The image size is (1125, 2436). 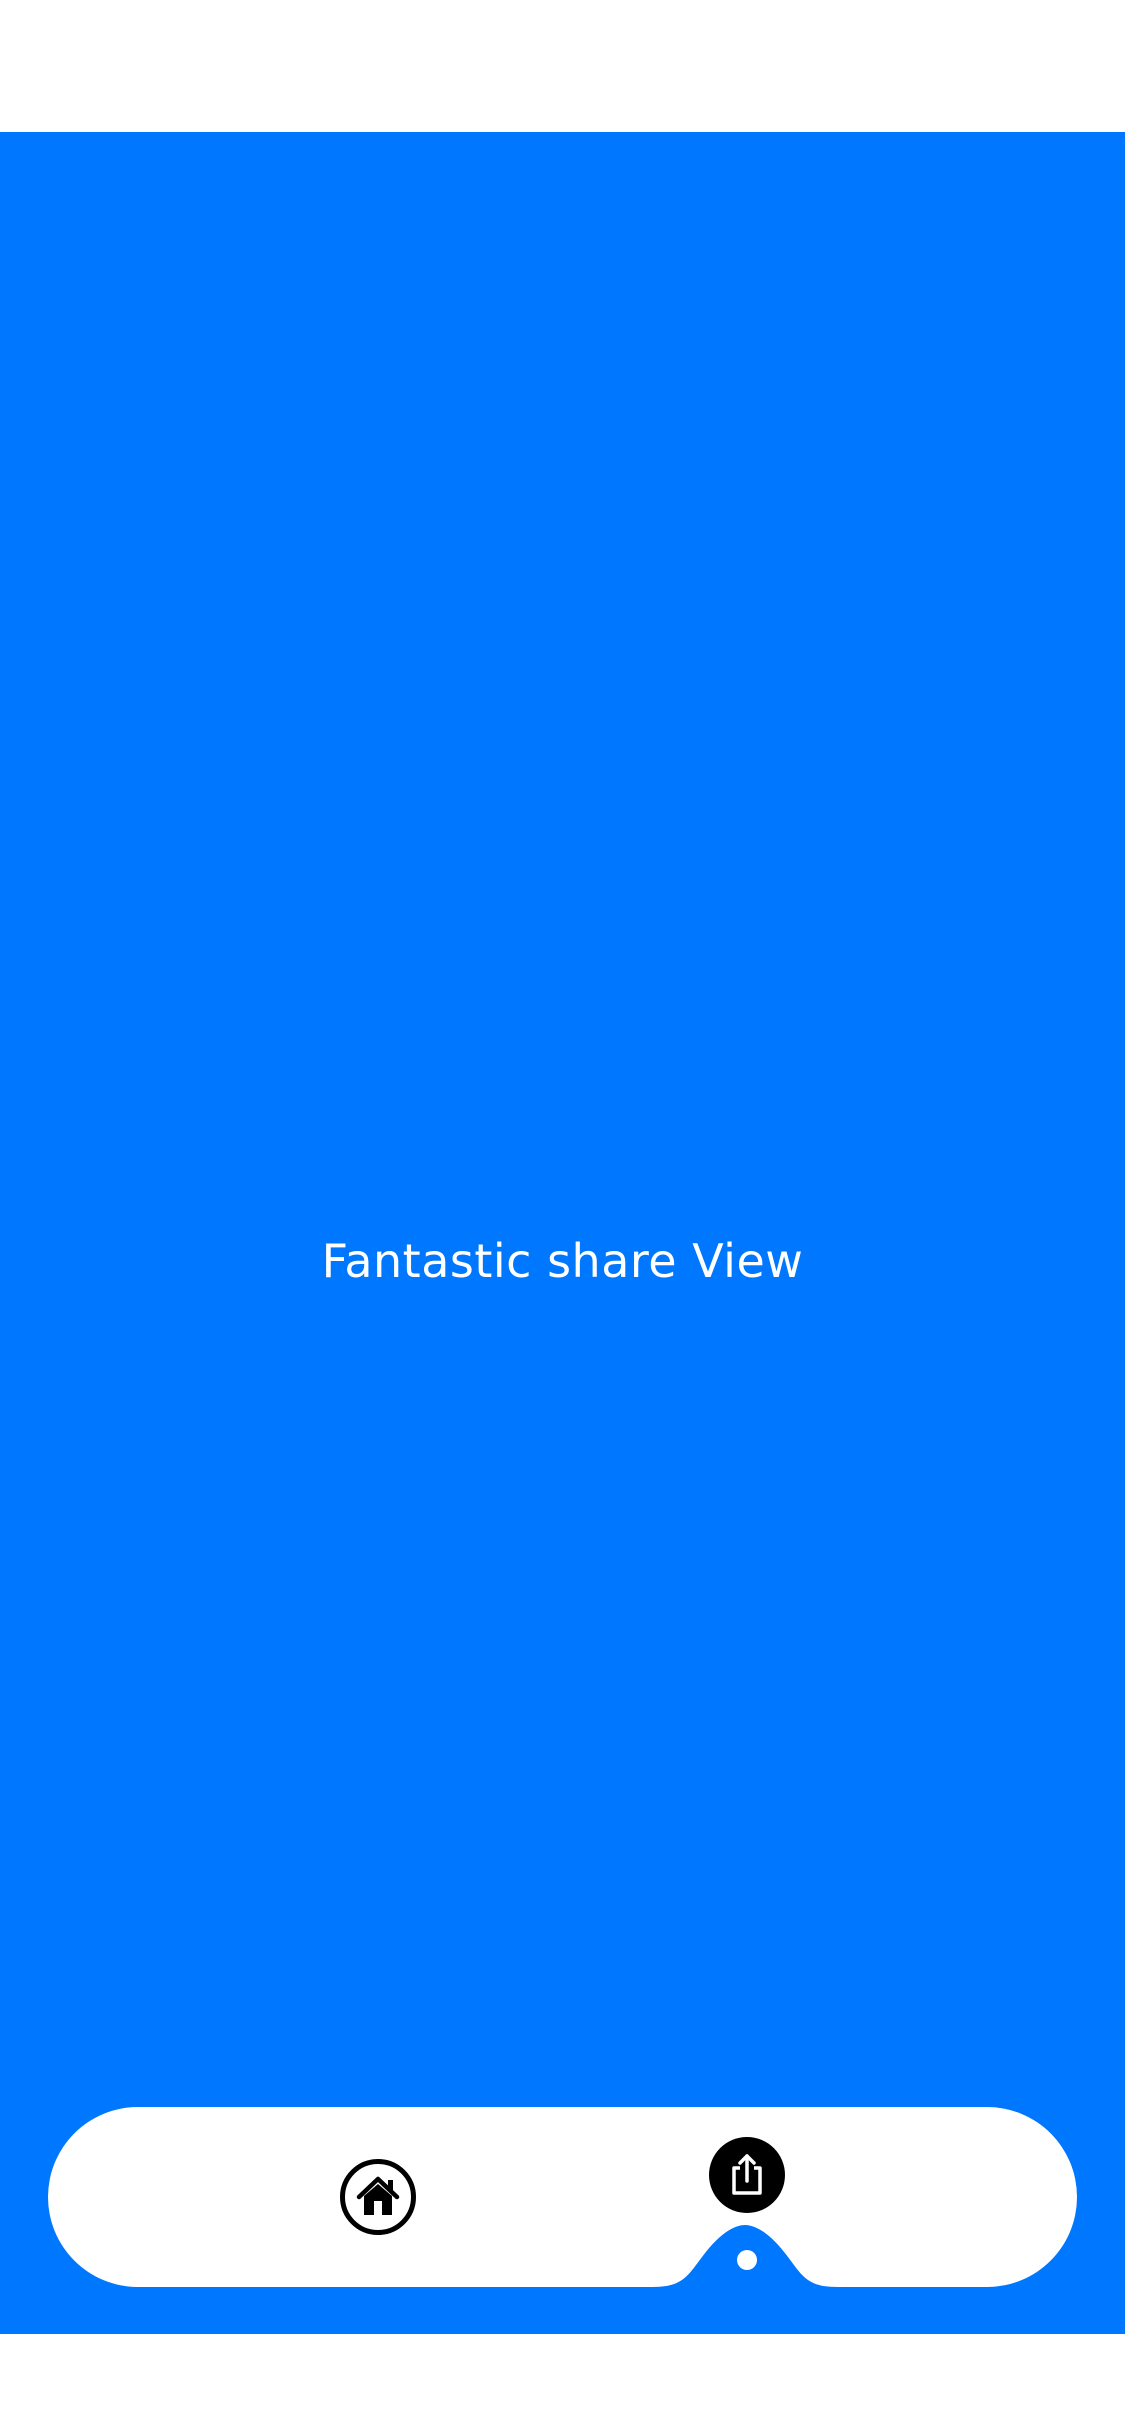 I want to click on share-icon, so click(x=747, y=2174).